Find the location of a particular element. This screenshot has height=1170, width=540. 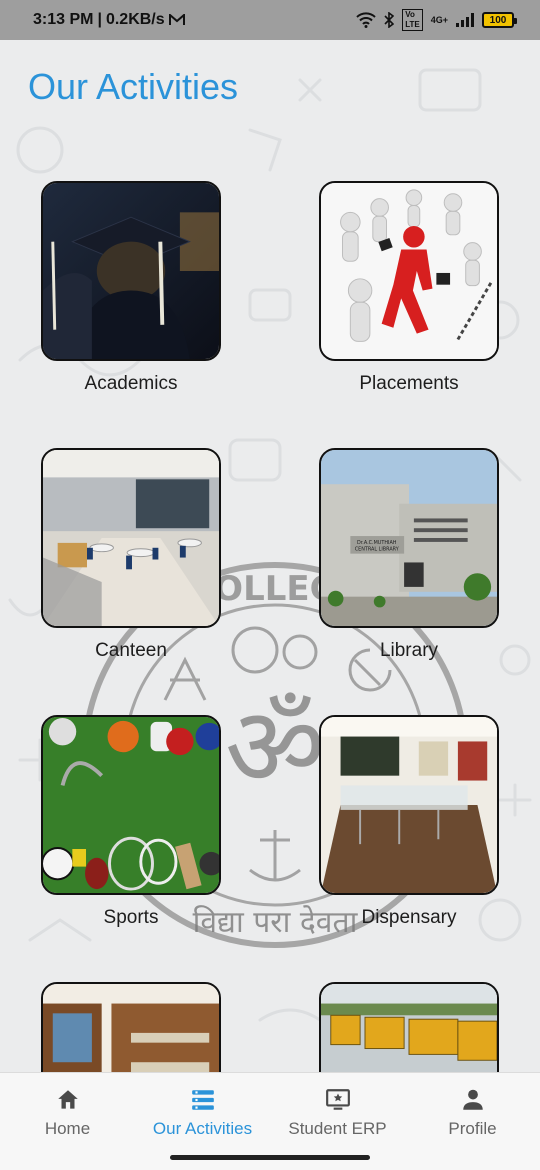

gesture-bar is located at coordinates (270, 1157).